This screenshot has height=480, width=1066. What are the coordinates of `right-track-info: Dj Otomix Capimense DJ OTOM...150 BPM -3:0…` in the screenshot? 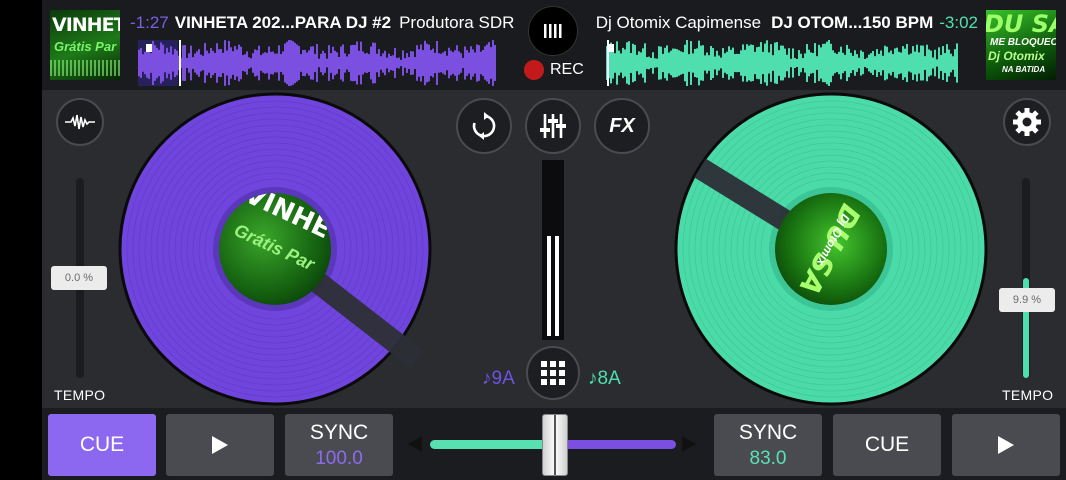 It's located at (787, 23).